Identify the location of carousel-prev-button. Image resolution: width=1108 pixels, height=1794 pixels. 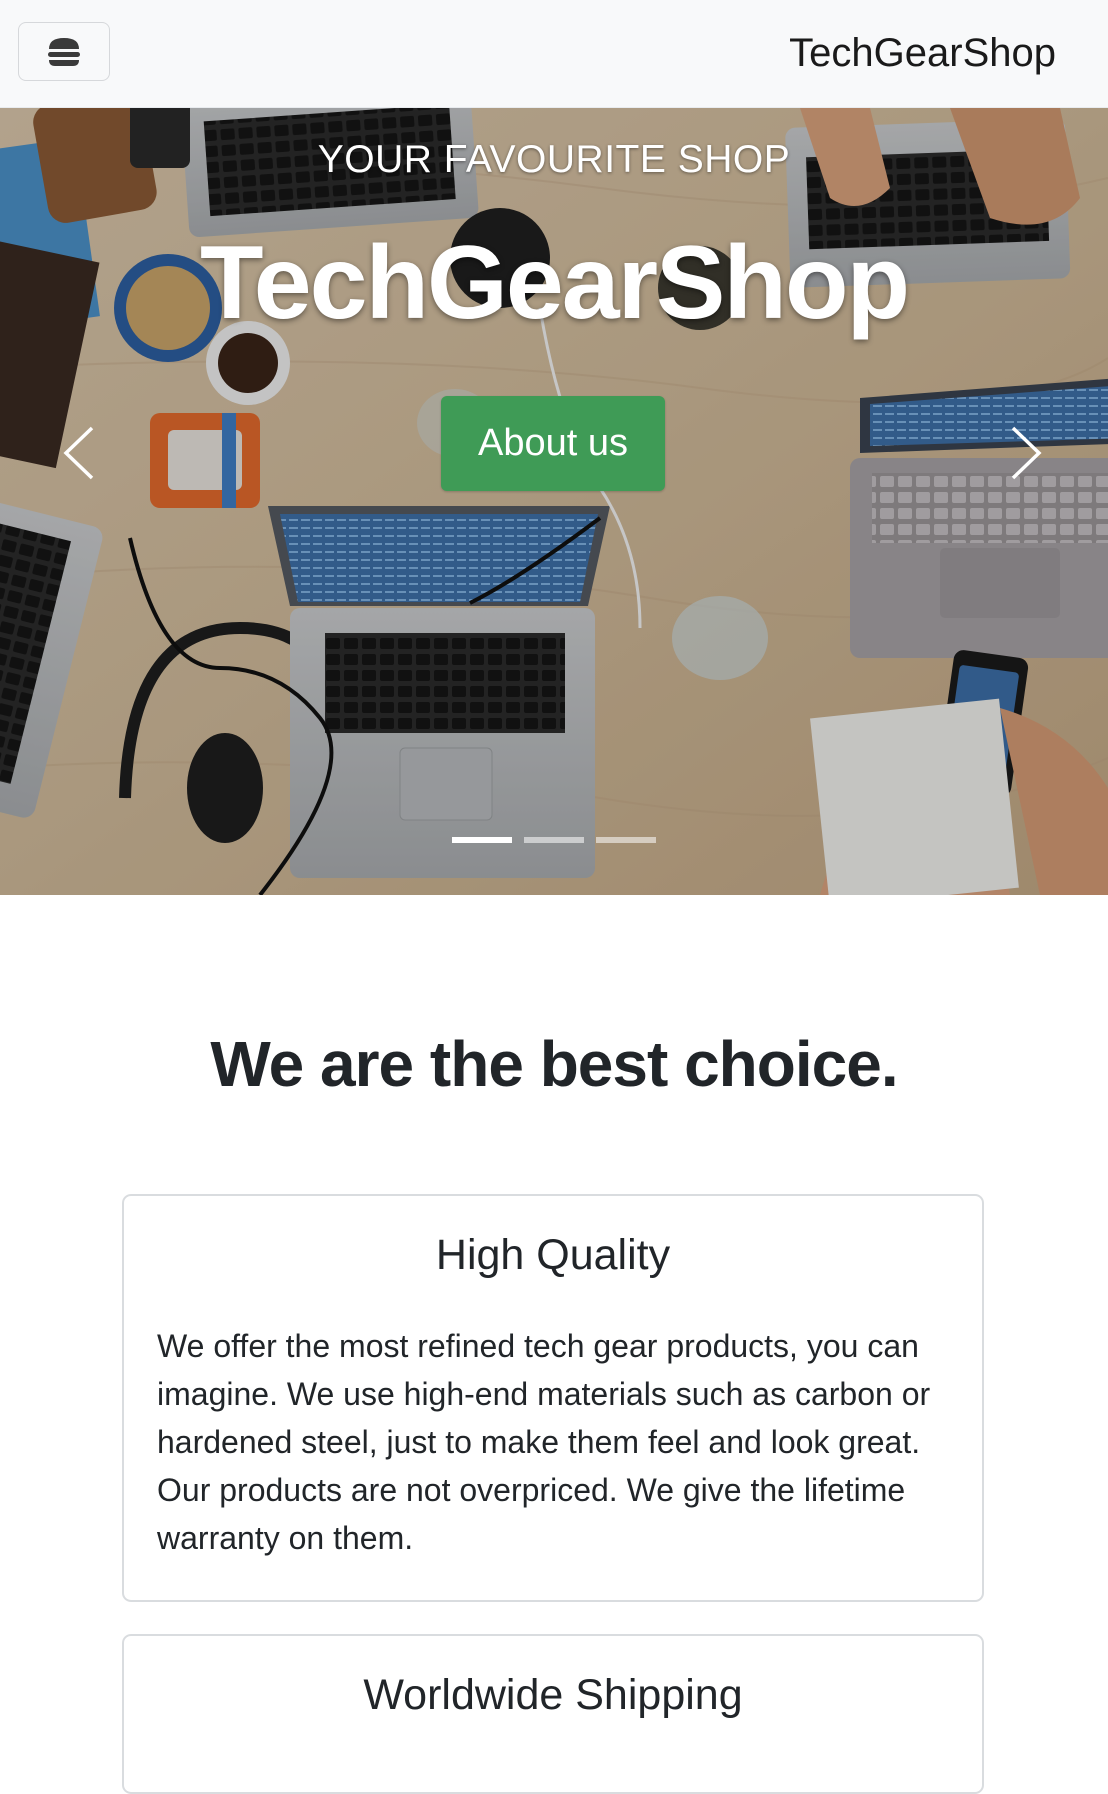
(78, 453).